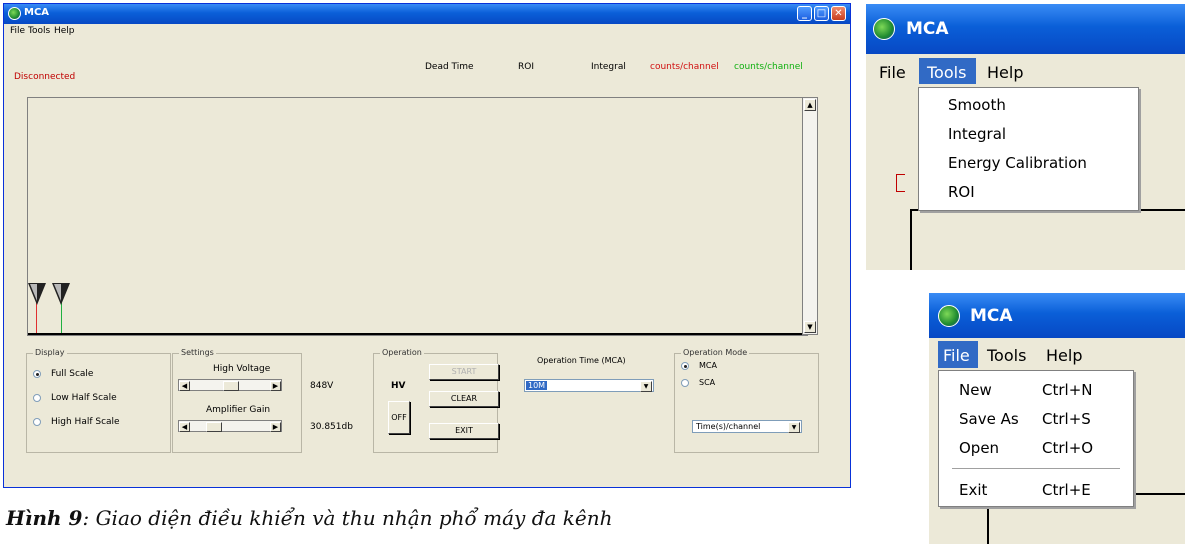 Image resolution: width=1185 pixels, height=544 pixels. Describe the element at coordinates (810, 105) in the screenshot. I see `scroll-up-button: ▲` at that location.